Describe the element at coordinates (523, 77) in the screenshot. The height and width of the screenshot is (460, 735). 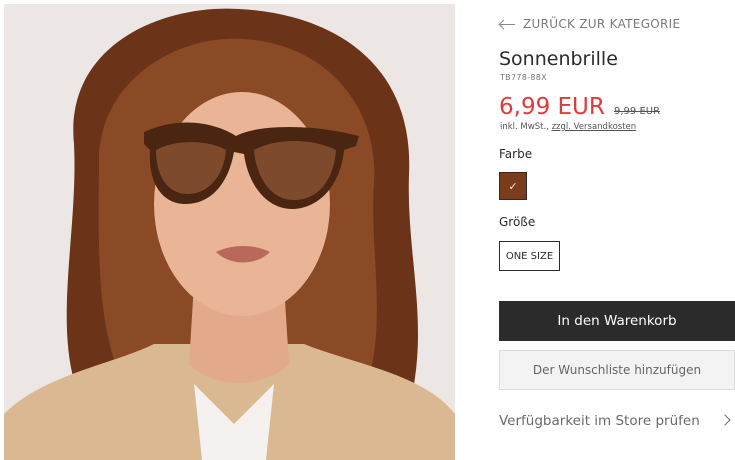
I see `product-sku: TB778-88X` at that location.